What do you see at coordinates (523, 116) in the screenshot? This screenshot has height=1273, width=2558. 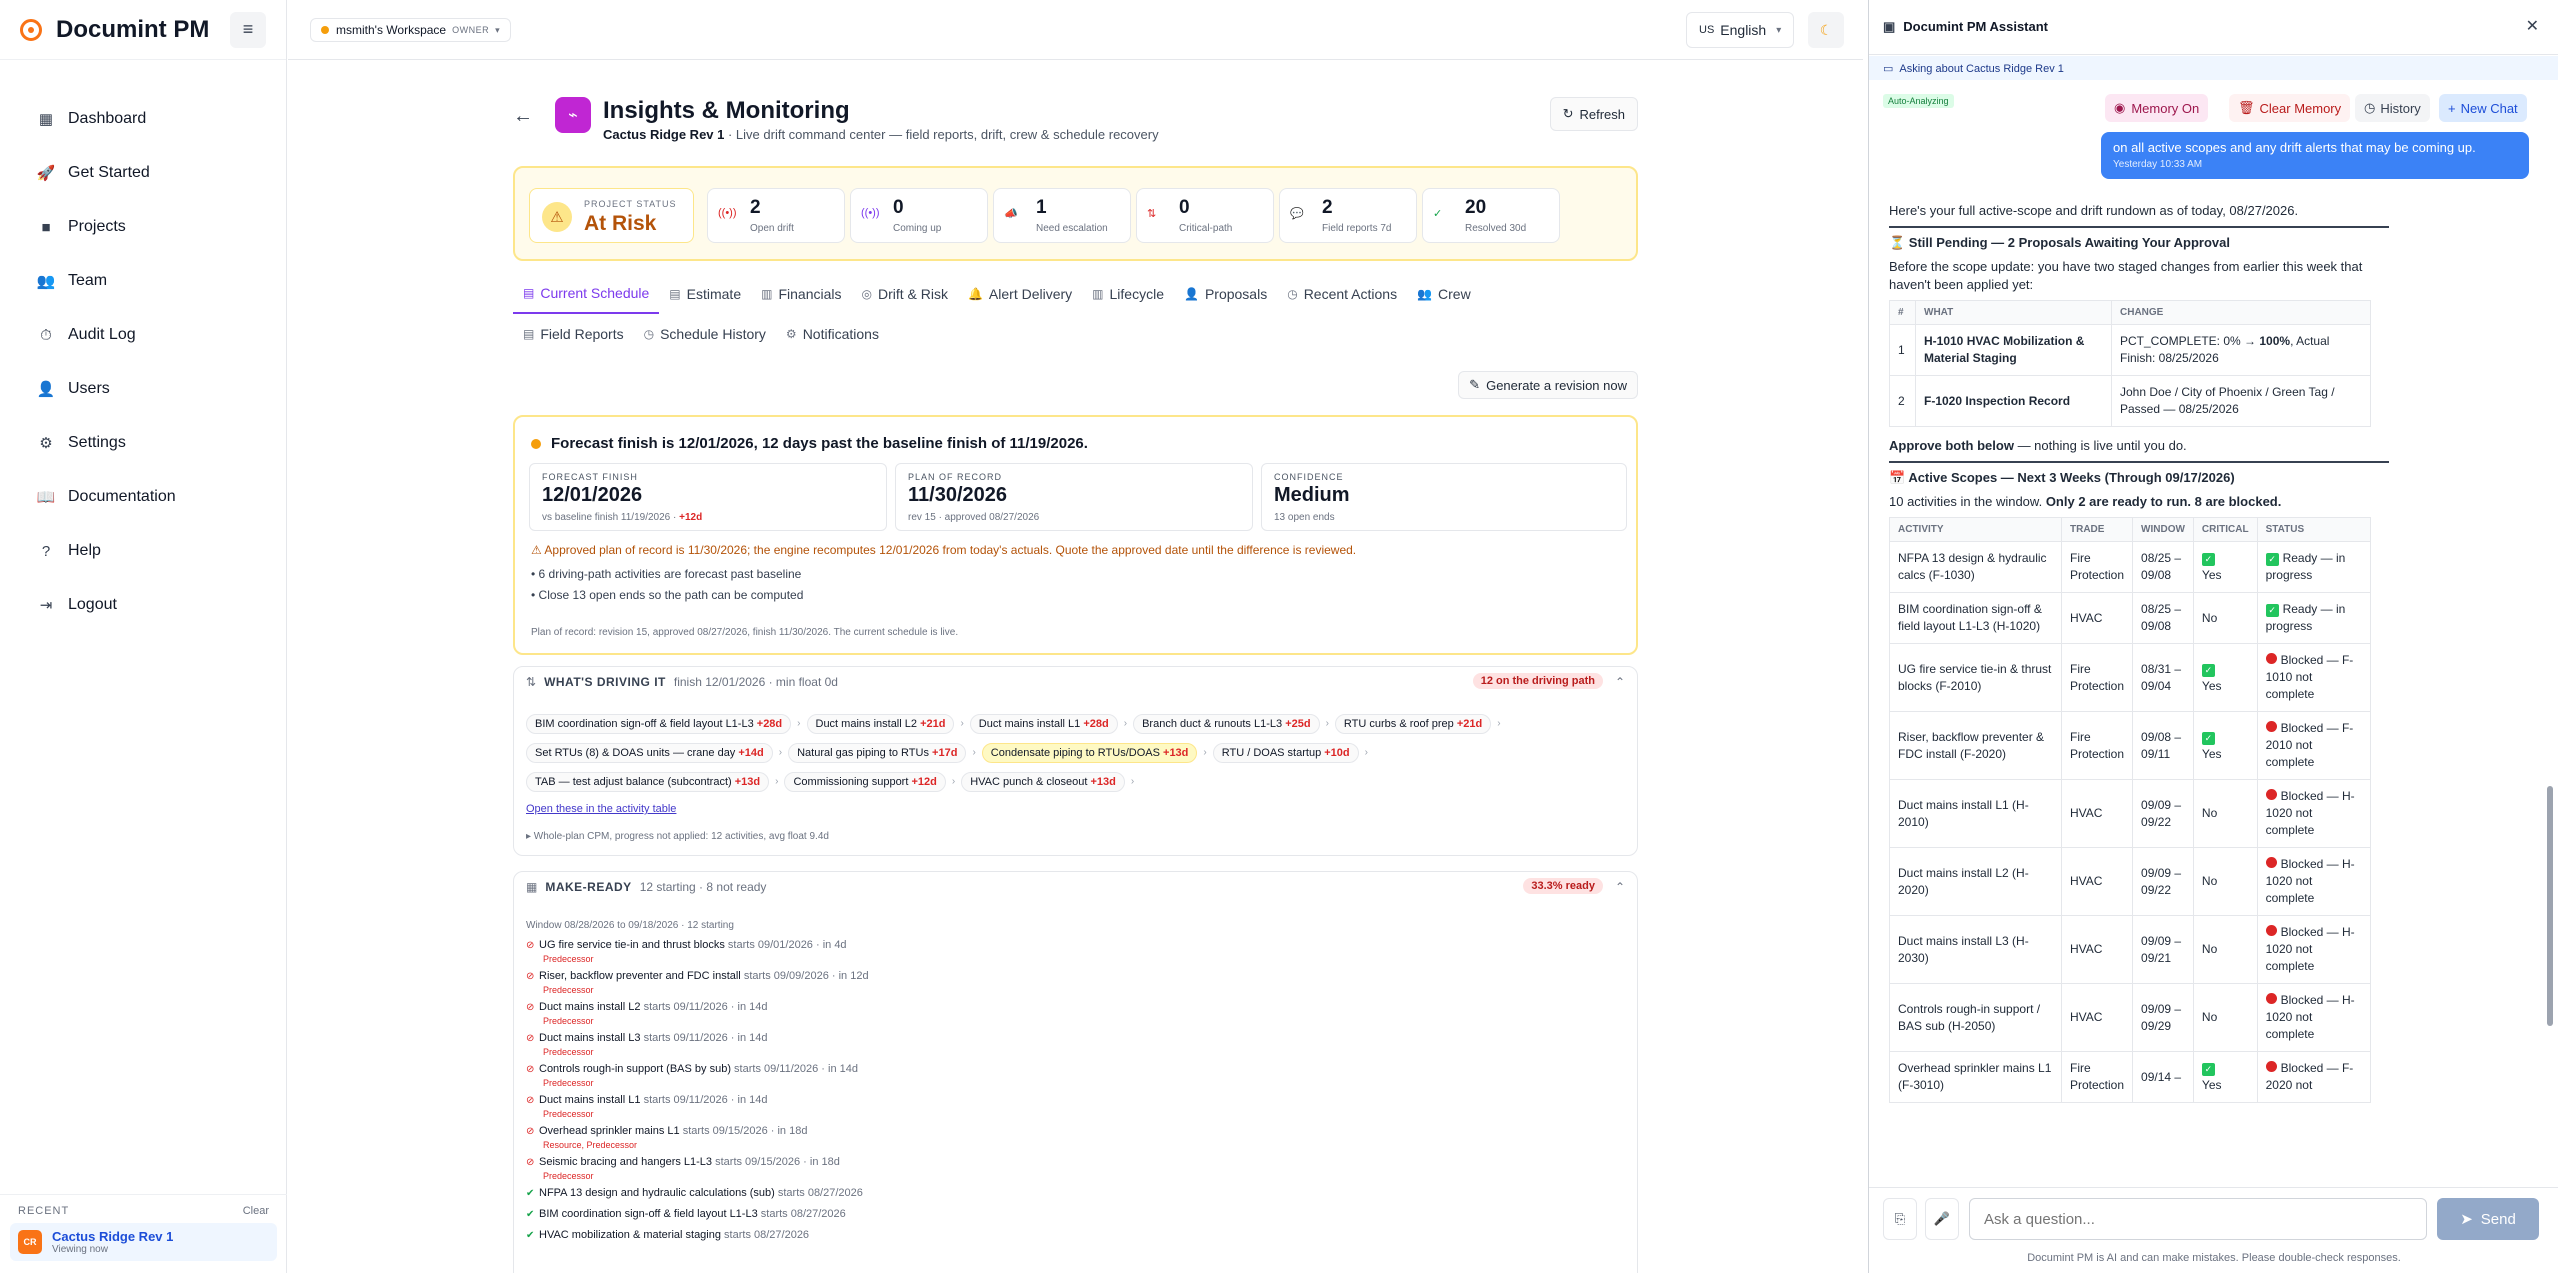 I see `back-arrow-icon: ←` at bounding box center [523, 116].